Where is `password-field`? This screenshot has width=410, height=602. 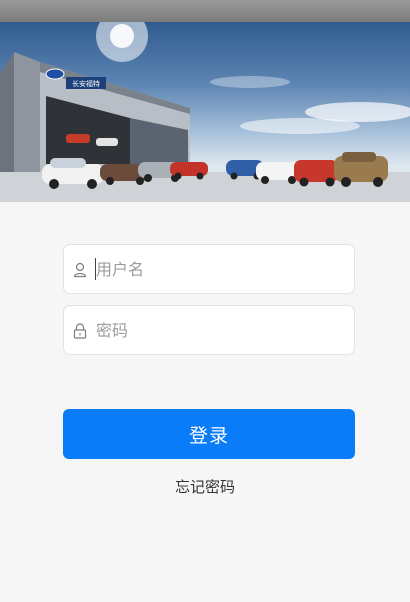 password-field is located at coordinates (209, 330).